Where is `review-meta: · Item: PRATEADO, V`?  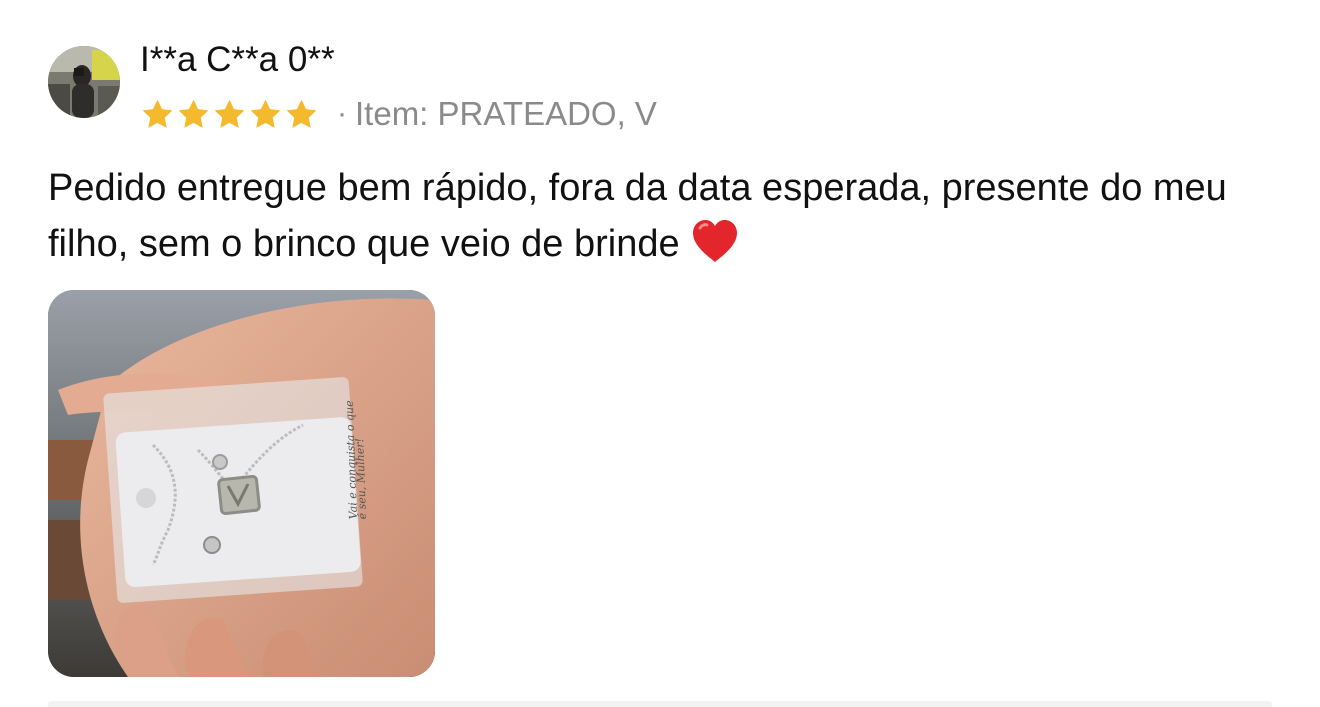 review-meta: · Item: PRATEADO, V is located at coordinates (398, 114).